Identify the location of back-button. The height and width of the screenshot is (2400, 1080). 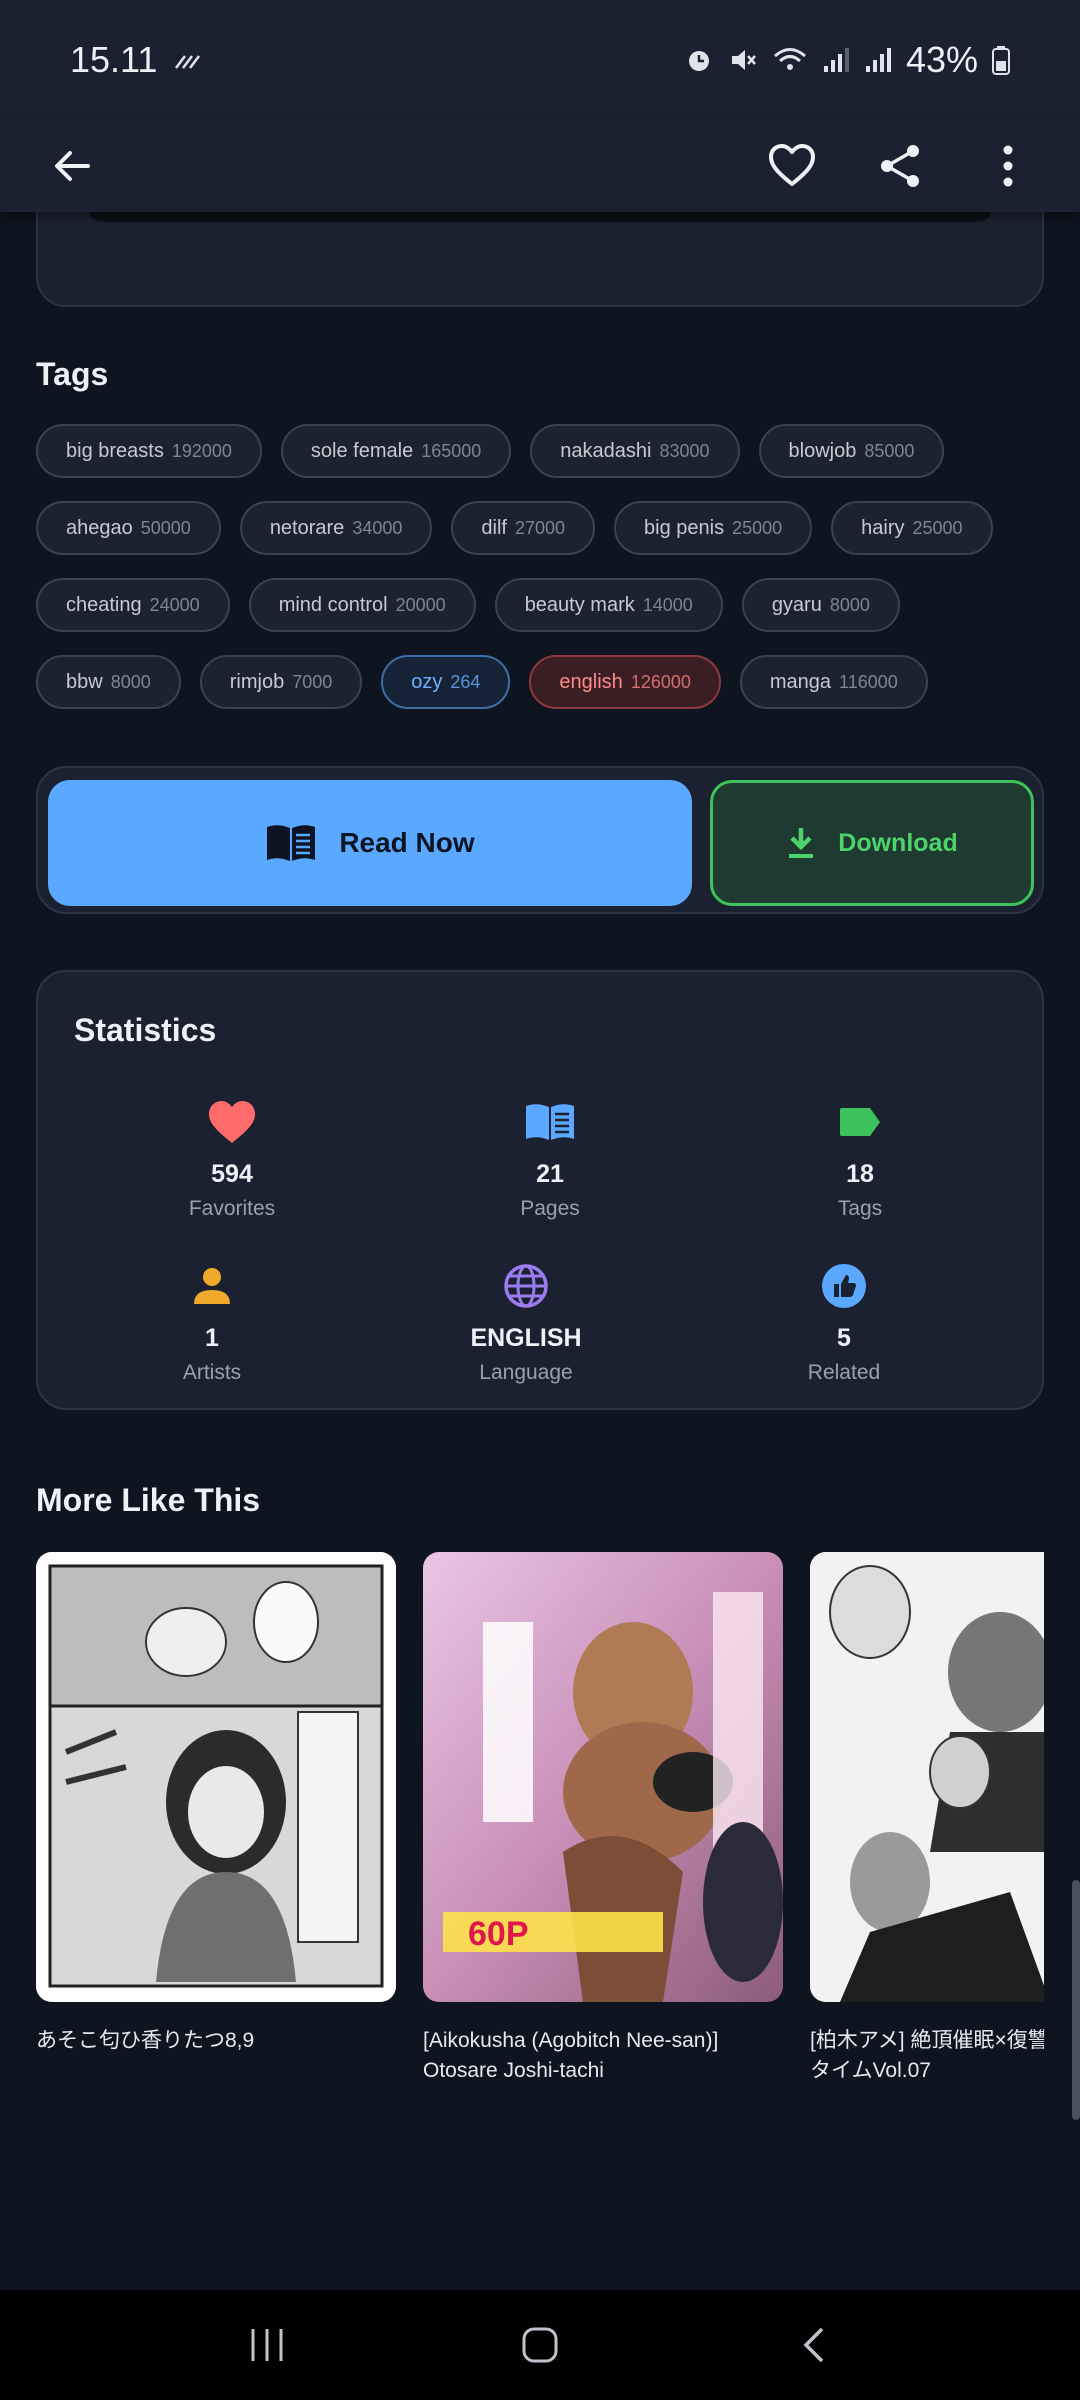
(72, 166).